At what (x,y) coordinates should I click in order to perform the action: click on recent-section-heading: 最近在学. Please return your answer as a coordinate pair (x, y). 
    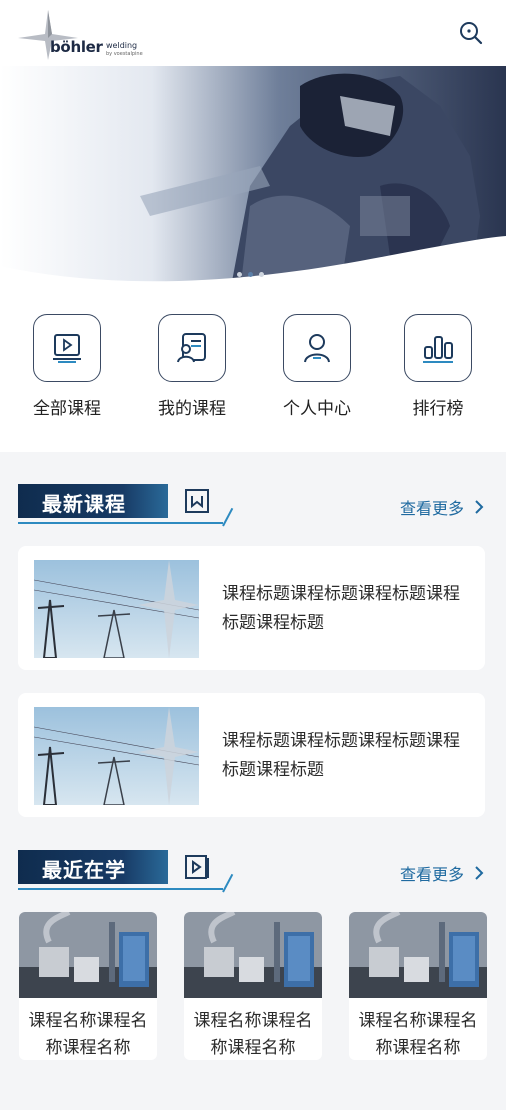
    Looking at the image, I should click on (128, 872).